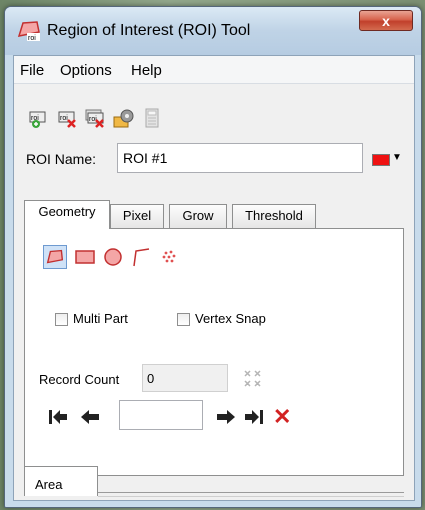  I want to click on bottom-tab-divider, so click(251, 492).